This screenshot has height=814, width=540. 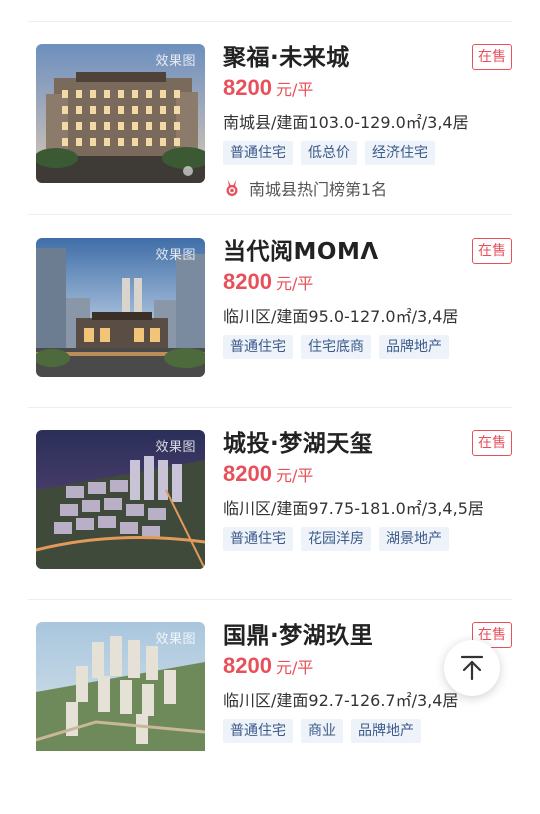 What do you see at coordinates (341, 316) in the screenshot?
I see `listing-description: 临川区/建面95.0-127.0㎡/3,4居` at bounding box center [341, 316].